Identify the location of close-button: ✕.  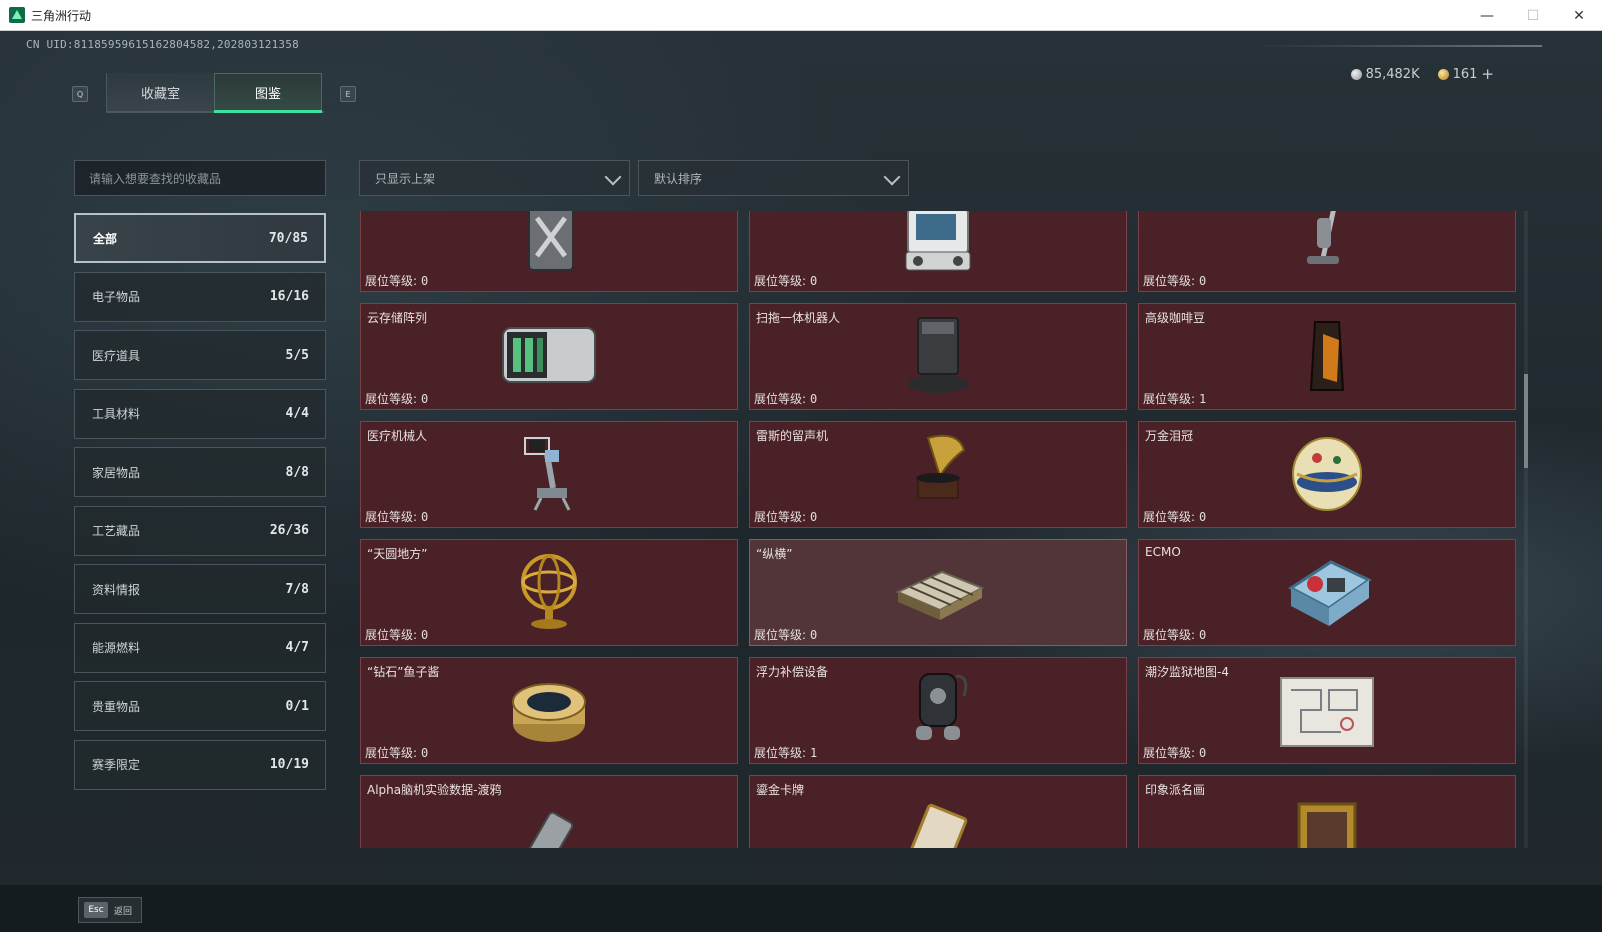
(1579, 15).